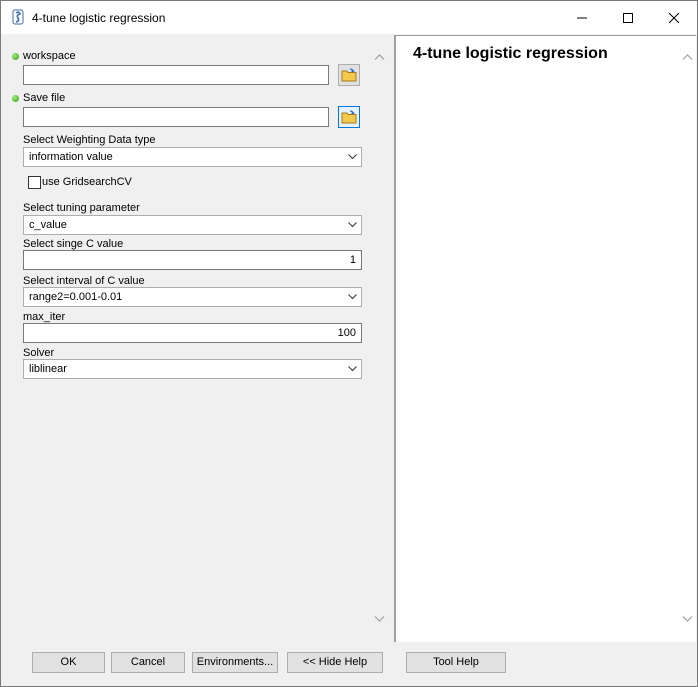 This screenshot has width=698, height=687. Describe the element at coordinates (379, 338) in the screenshot. I see `parameters-scrollbar` at that location.